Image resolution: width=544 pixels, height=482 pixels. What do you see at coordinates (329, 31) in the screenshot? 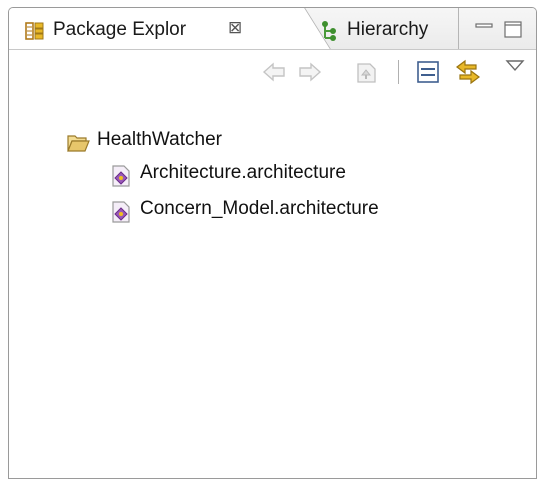
I see `hierarchy-icon` at bounding box center [329, 31].